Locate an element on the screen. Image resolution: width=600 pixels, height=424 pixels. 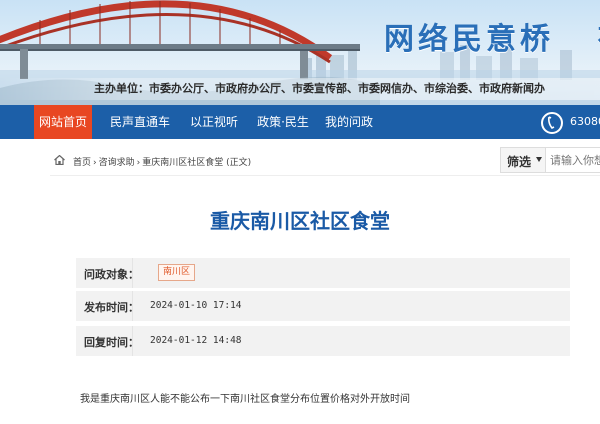
info-row-reply-time: 回复时间： 2024-01-12 14:48 is located at coordinates (323, 341).